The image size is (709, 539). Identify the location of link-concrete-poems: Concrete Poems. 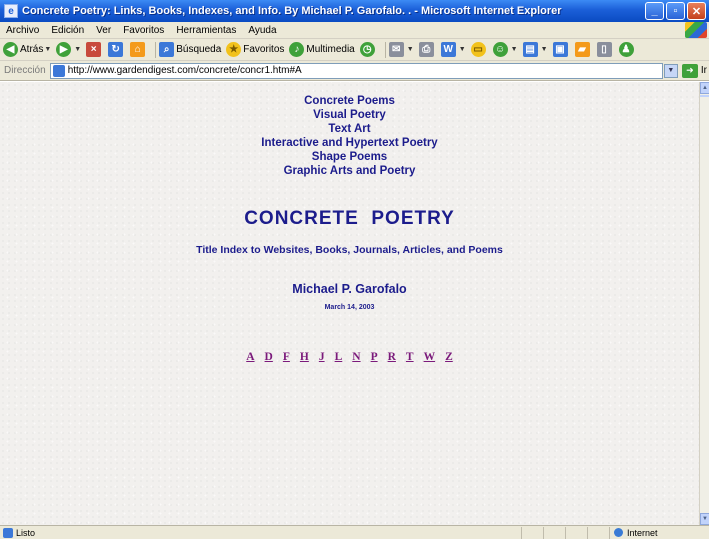
(349, 101).